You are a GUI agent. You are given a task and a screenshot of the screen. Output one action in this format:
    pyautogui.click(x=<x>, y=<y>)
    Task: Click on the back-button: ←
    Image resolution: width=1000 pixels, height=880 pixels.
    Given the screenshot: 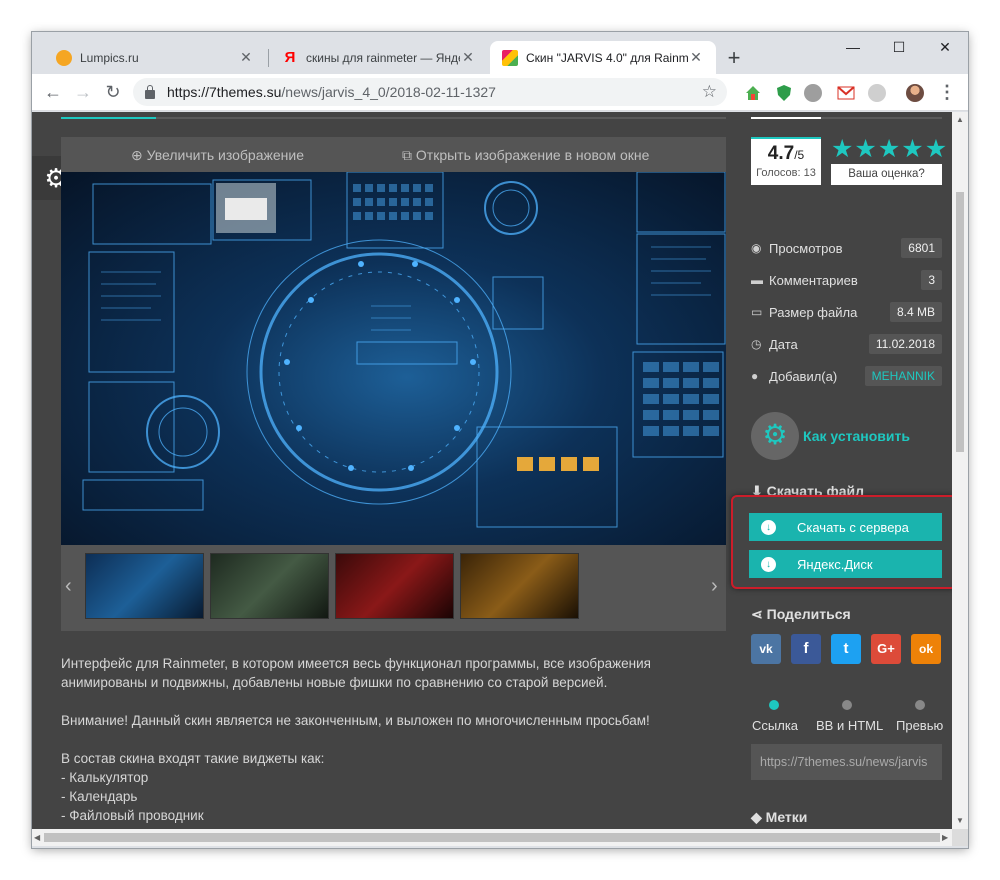 What is the action you would take?
    pyautogui.click(x=53, y=92)
    